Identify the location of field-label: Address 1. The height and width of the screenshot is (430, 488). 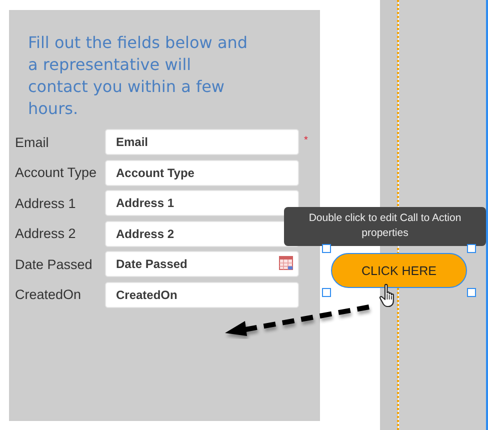
(46, 203).